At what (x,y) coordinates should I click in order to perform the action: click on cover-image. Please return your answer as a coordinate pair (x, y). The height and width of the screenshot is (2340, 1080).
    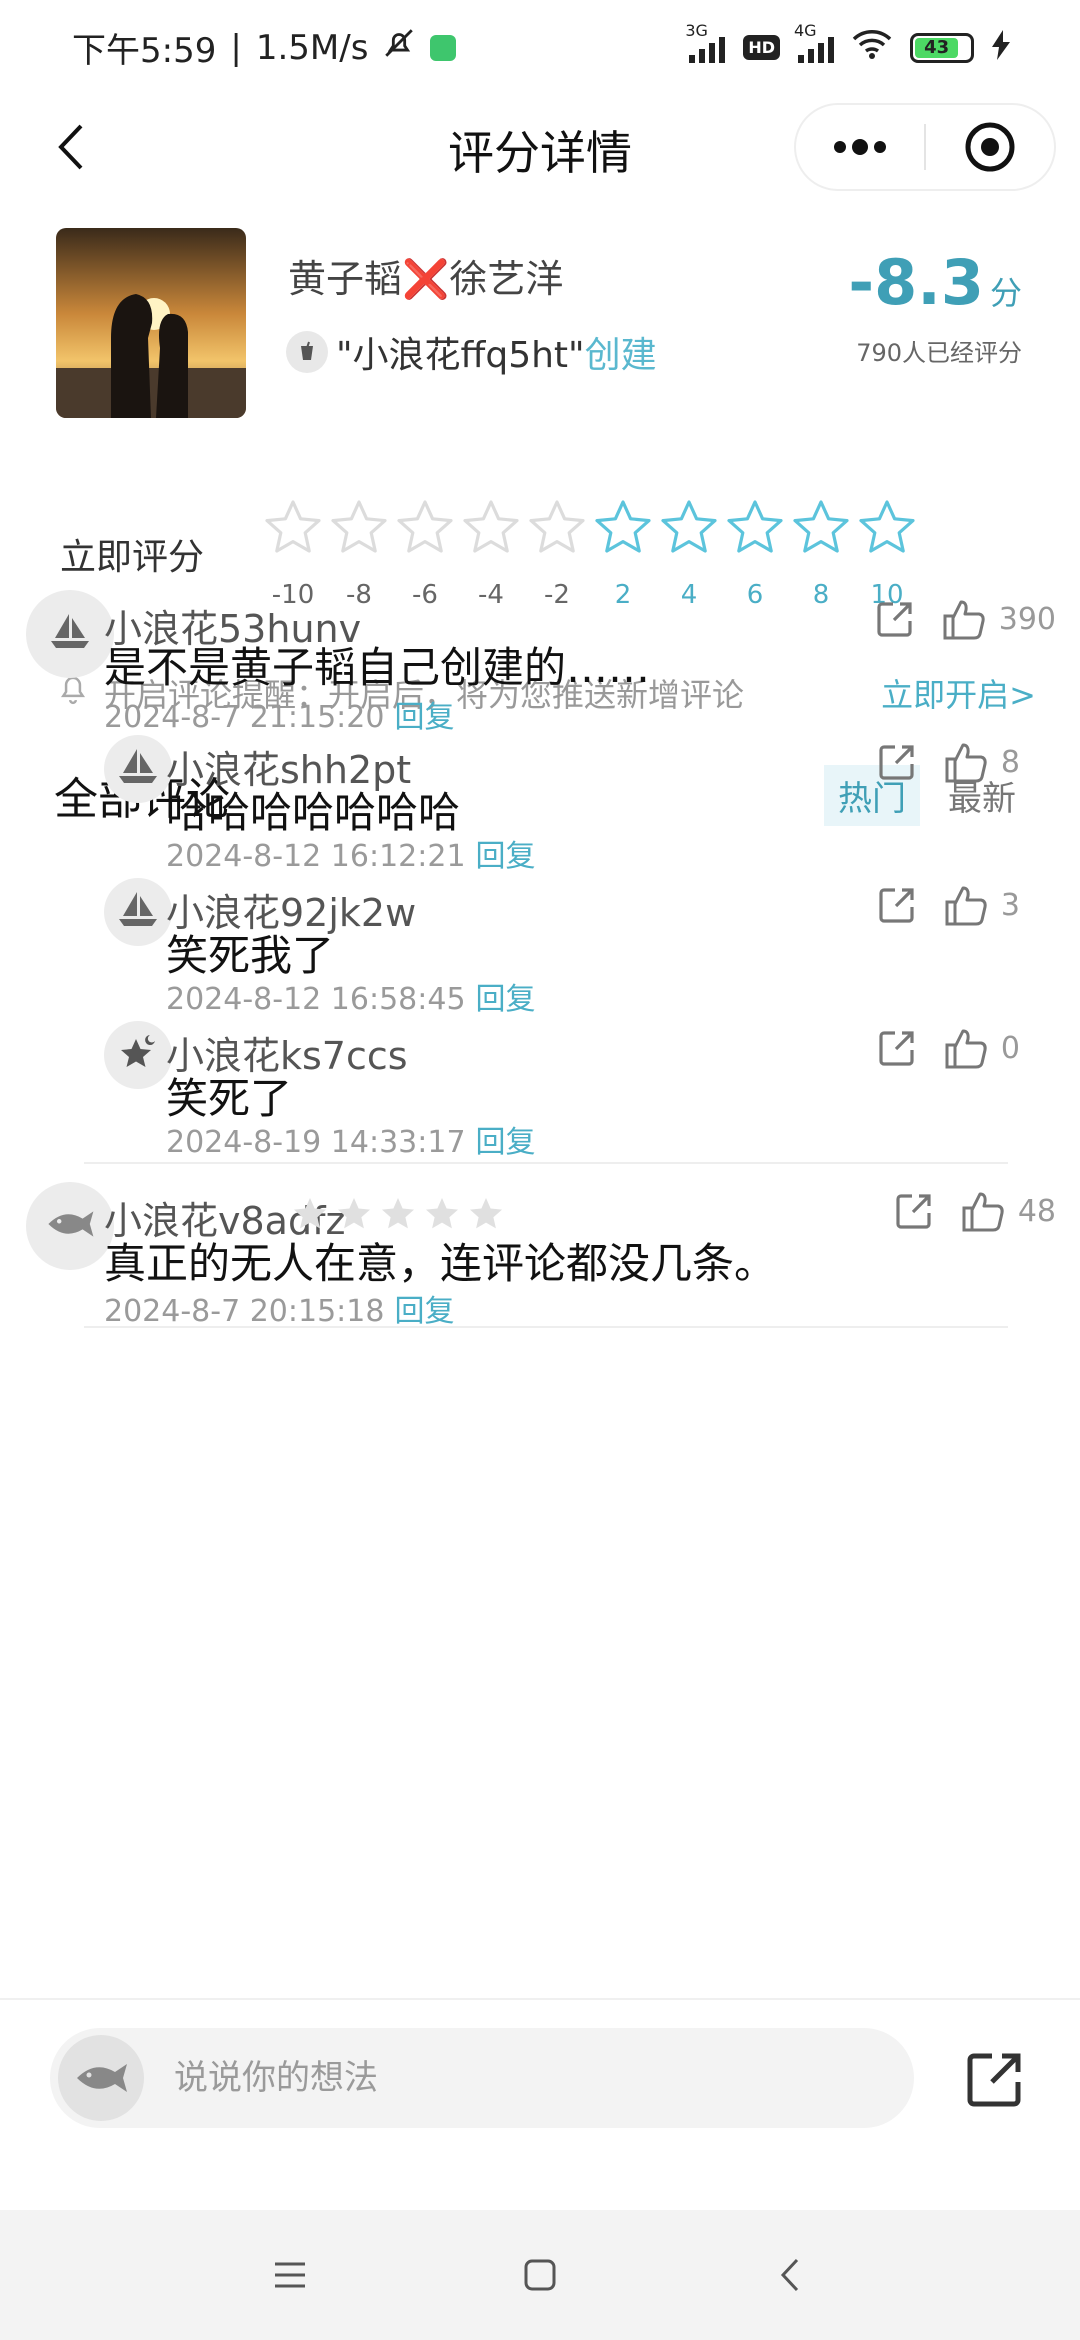
    Looking at the image, I should click on (151, 323).